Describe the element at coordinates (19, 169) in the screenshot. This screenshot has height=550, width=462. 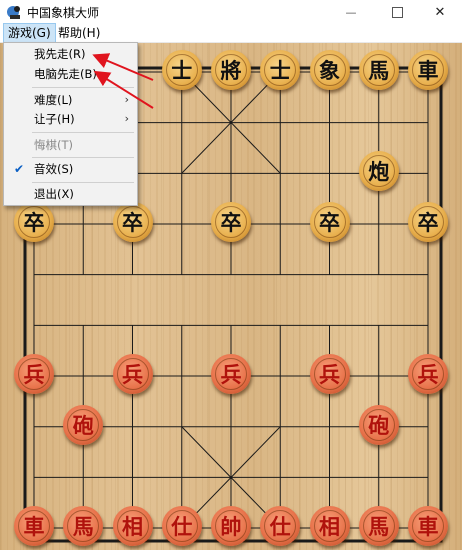
I see `checkmark-icon: ✔` at that location.